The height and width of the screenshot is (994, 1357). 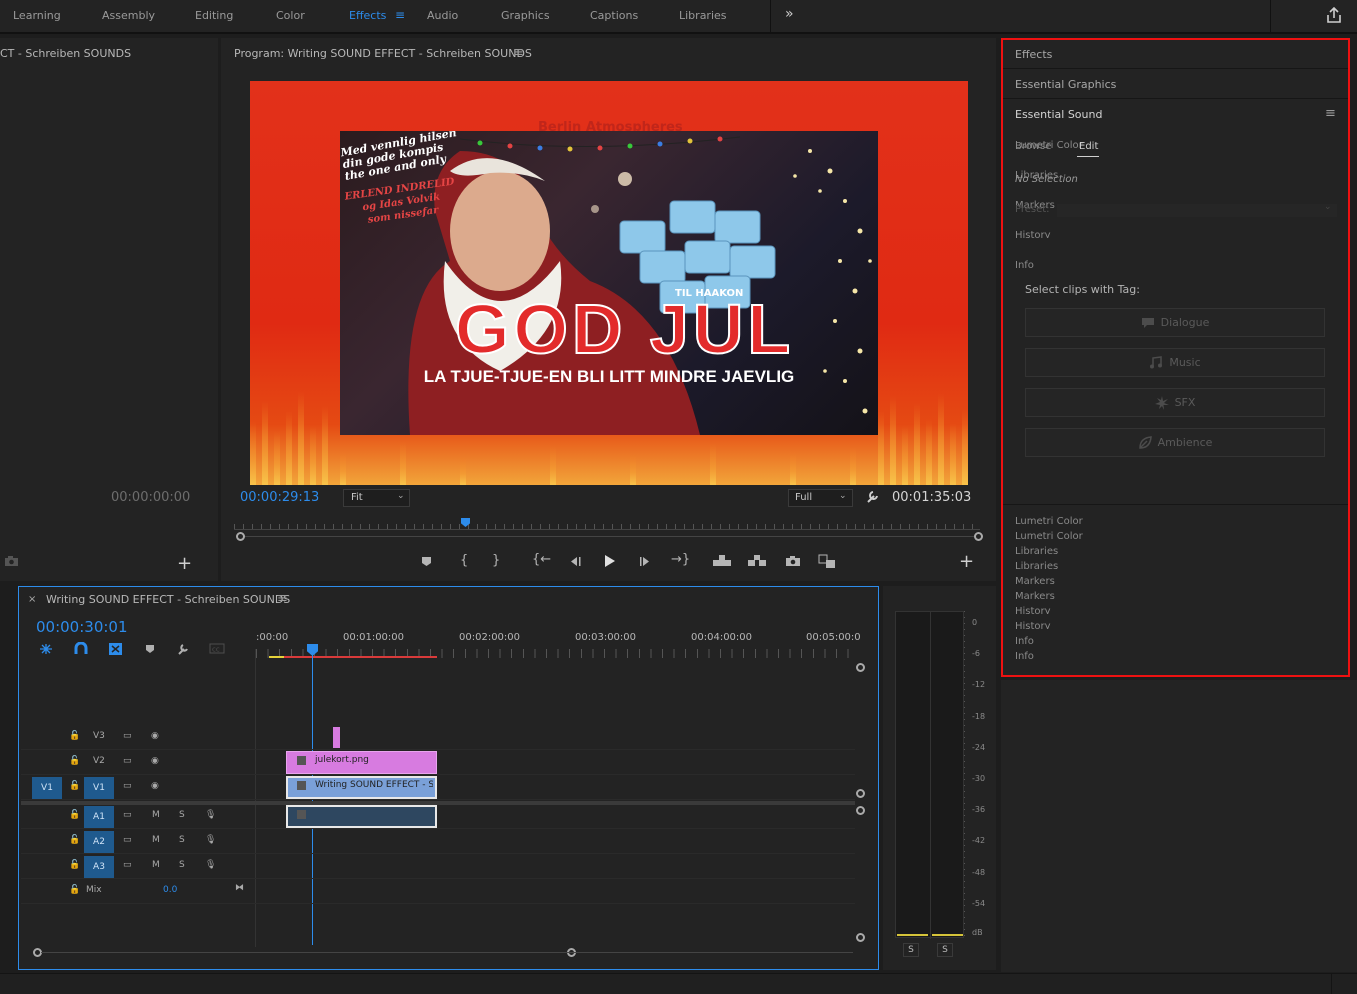 I want to click on dialogue-button: Dialogue, so click(x=1175, y=322).